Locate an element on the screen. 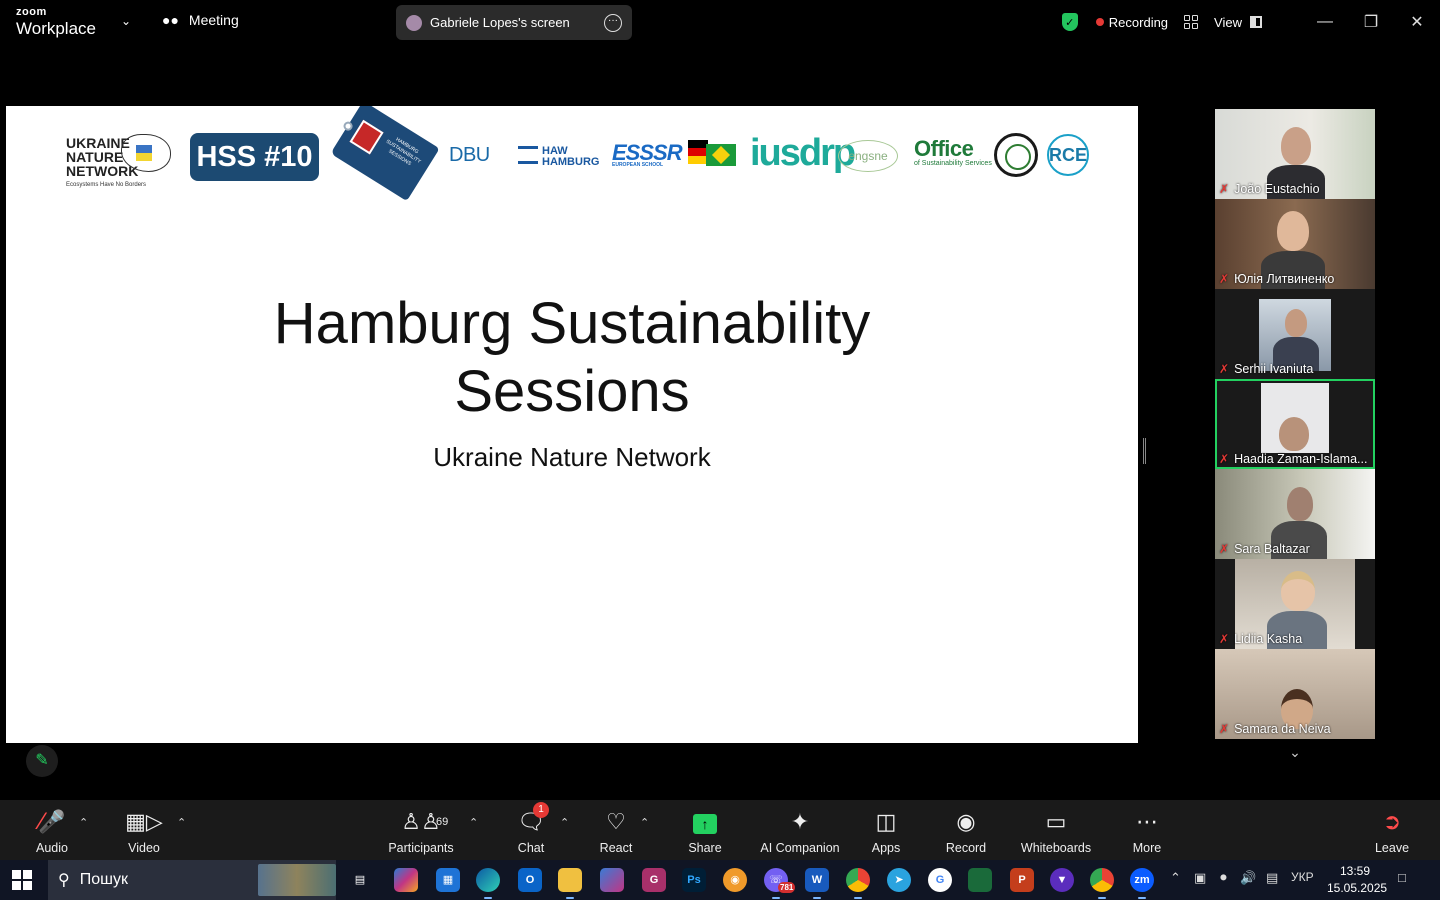 The height and width of the screenshot is (900, 1440). outlook-icon: O is located at coordinates (530, 880).